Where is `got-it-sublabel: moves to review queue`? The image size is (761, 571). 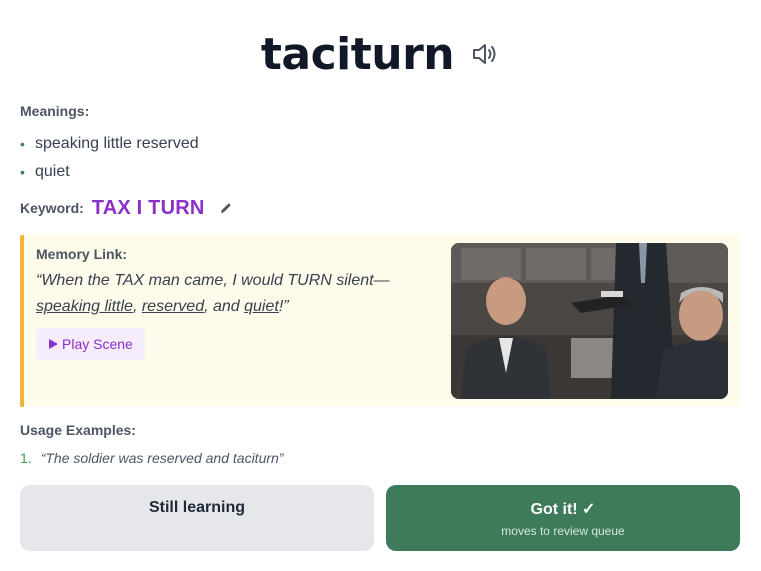
got-it-sublabel: moves to review queue is located at coordinates (563, 531).